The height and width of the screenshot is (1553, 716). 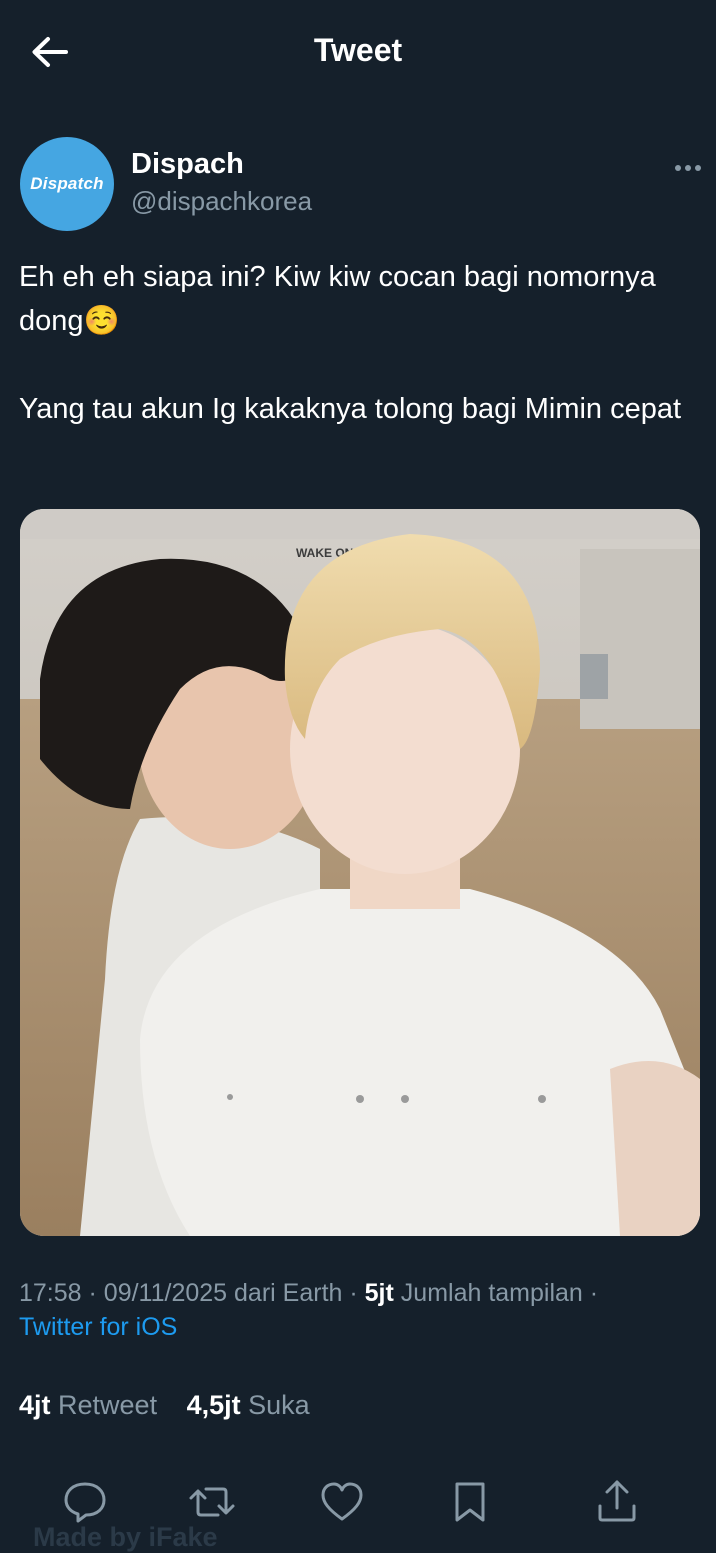 I want to click on share-icon, so click(x=617, y=1501).